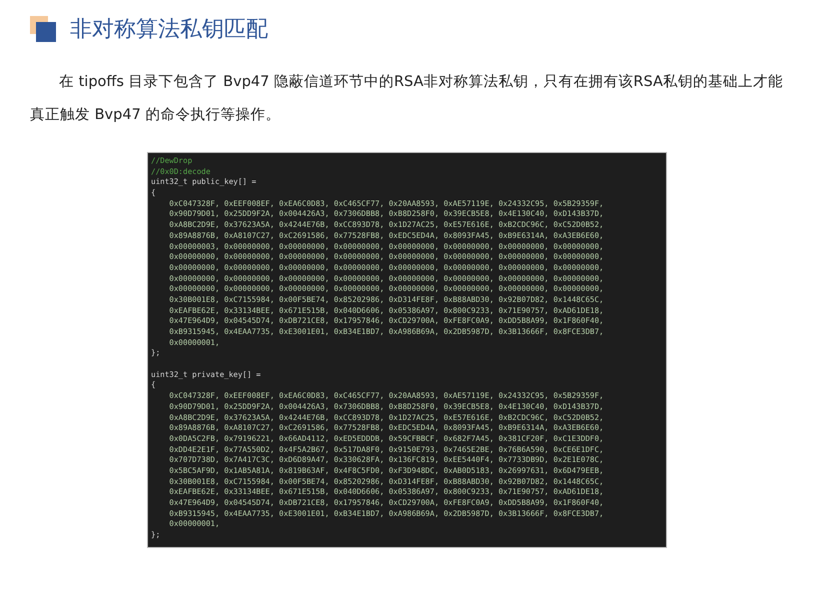 The width and height of the screenshot is (831, 603). Describe the element at coordinates (43, 29) in the screenshot. I see `square-bullet-icon` at that location.